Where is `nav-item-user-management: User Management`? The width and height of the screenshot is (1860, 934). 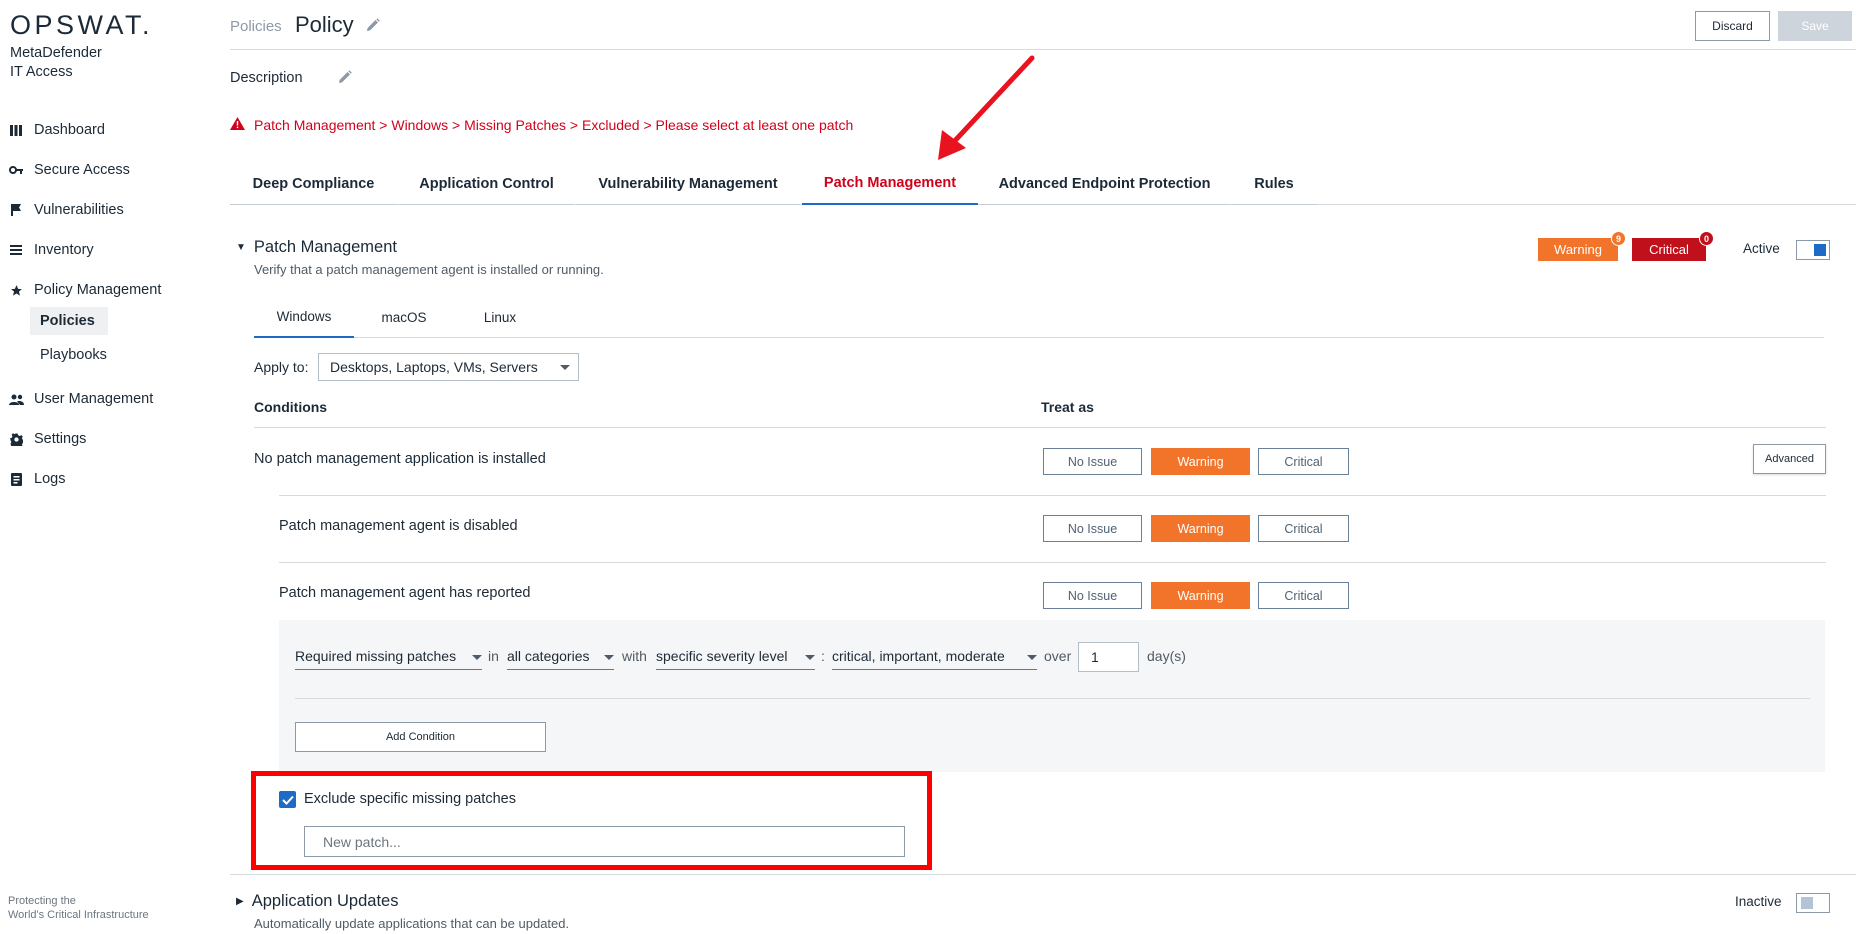 nav-item-user-management: User Management is located at coordinates (80, 399).